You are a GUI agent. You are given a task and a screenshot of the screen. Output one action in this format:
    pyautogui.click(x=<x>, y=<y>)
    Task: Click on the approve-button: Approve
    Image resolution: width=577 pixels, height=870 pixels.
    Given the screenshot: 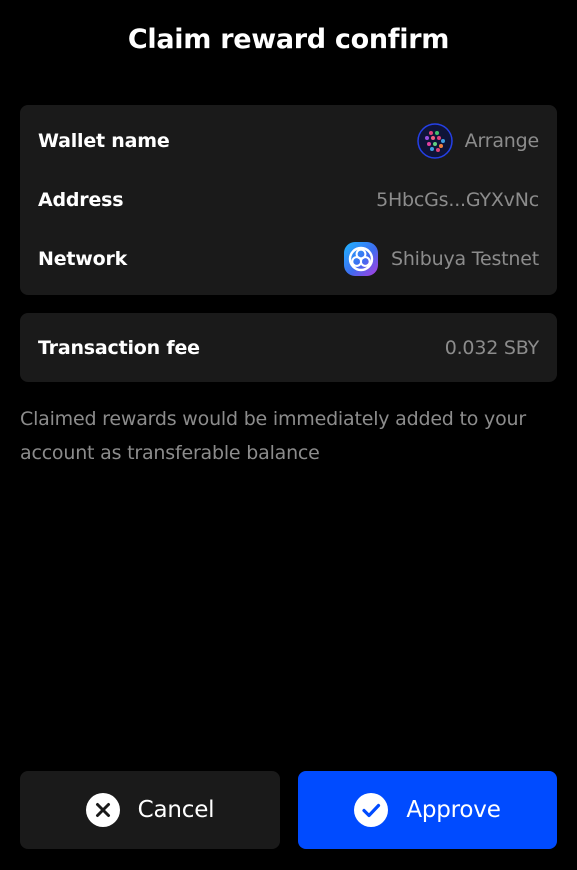 What is the action you would take?
    pyautogui.click(x=427, y=810)
    